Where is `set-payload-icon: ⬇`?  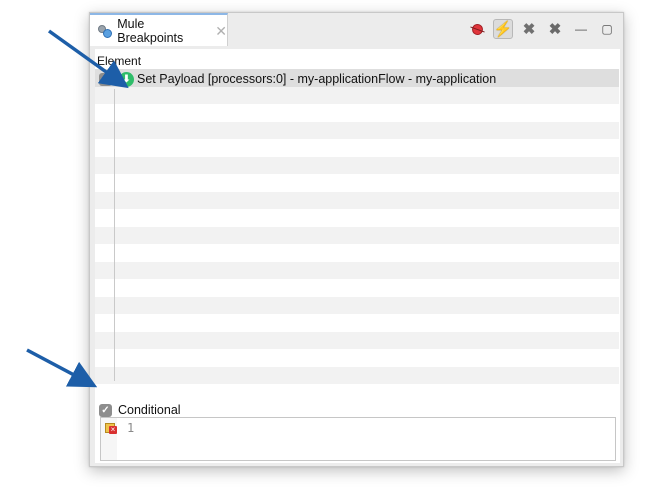
set-payload-icon: ⬇ is located at coordinates (126, 79).